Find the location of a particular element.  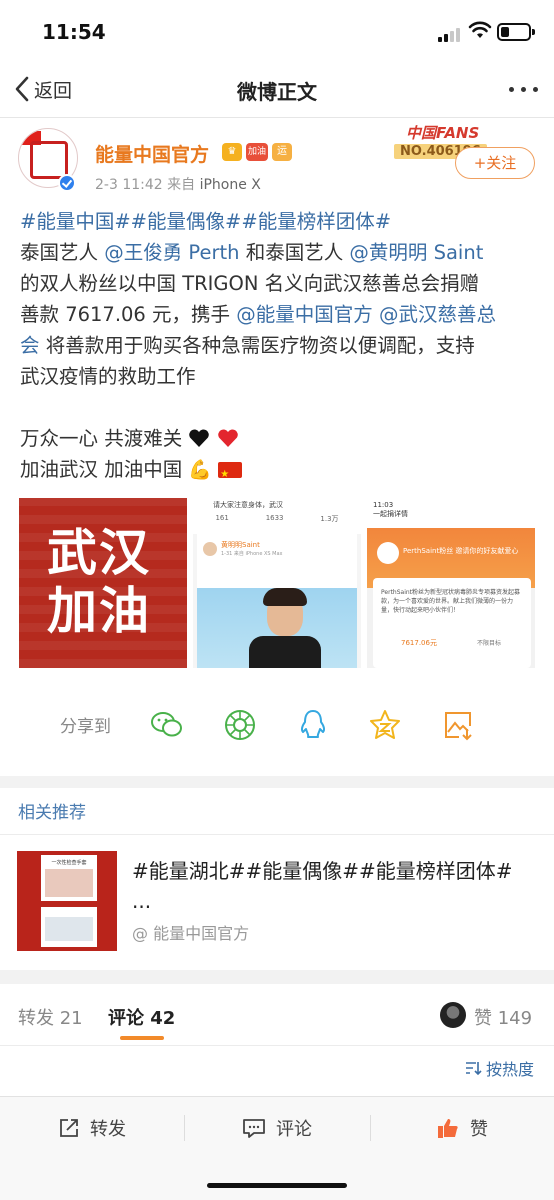

post-text: 泰国艺人 is located at coordinates (62, 252).